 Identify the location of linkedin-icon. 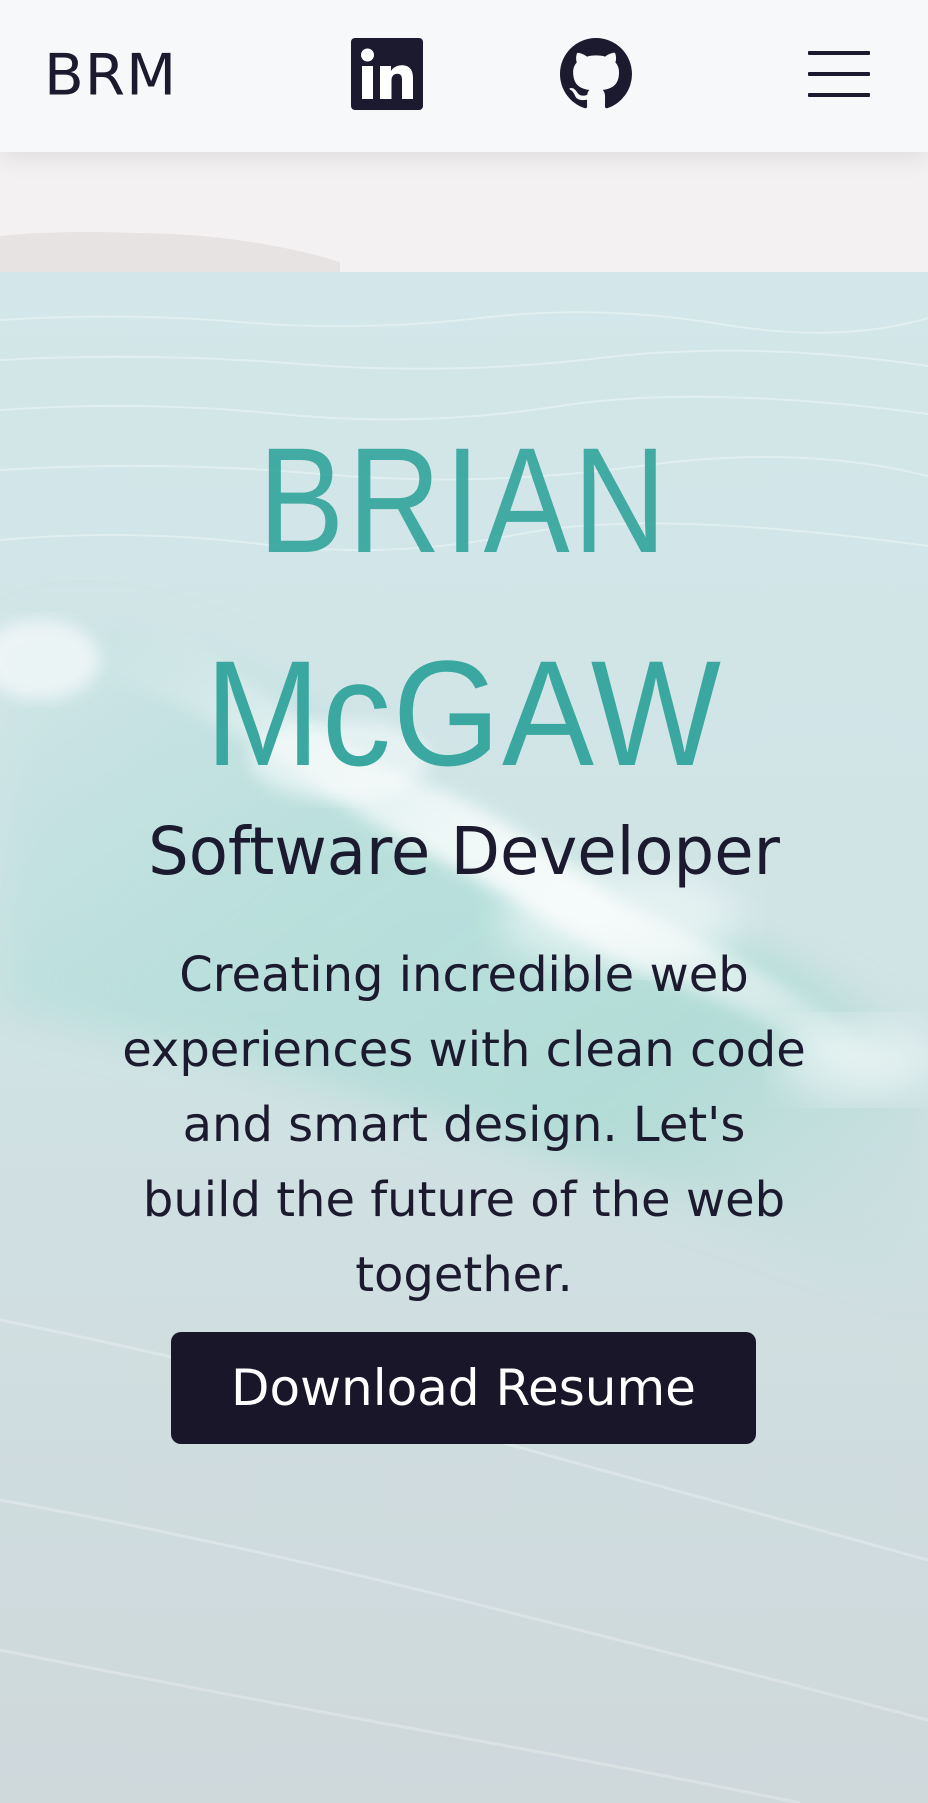
(387, 74).